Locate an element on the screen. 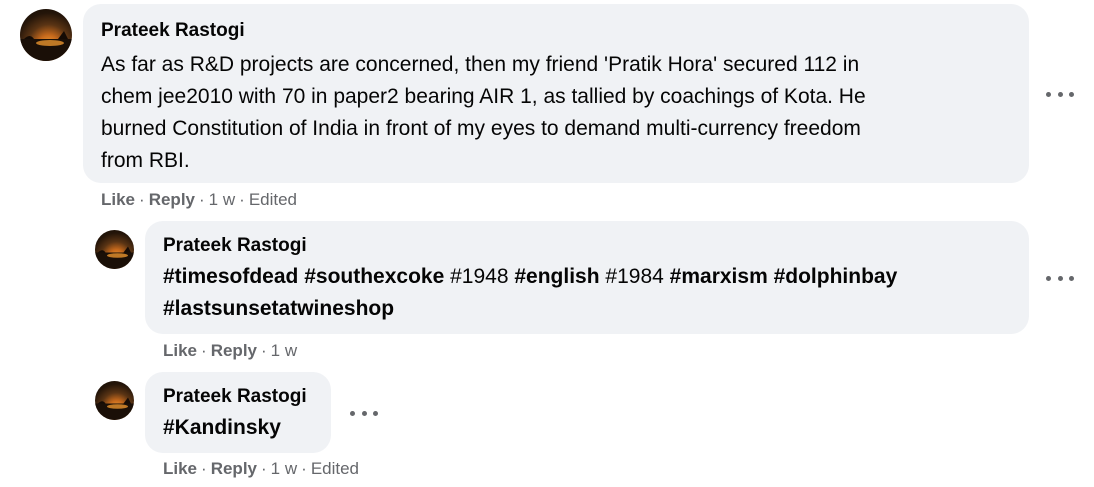 This screenshot has width=1094, height=487. reply-bubble: Prateek Rastogi #Kandinsky is located at coordinates (238, 412).